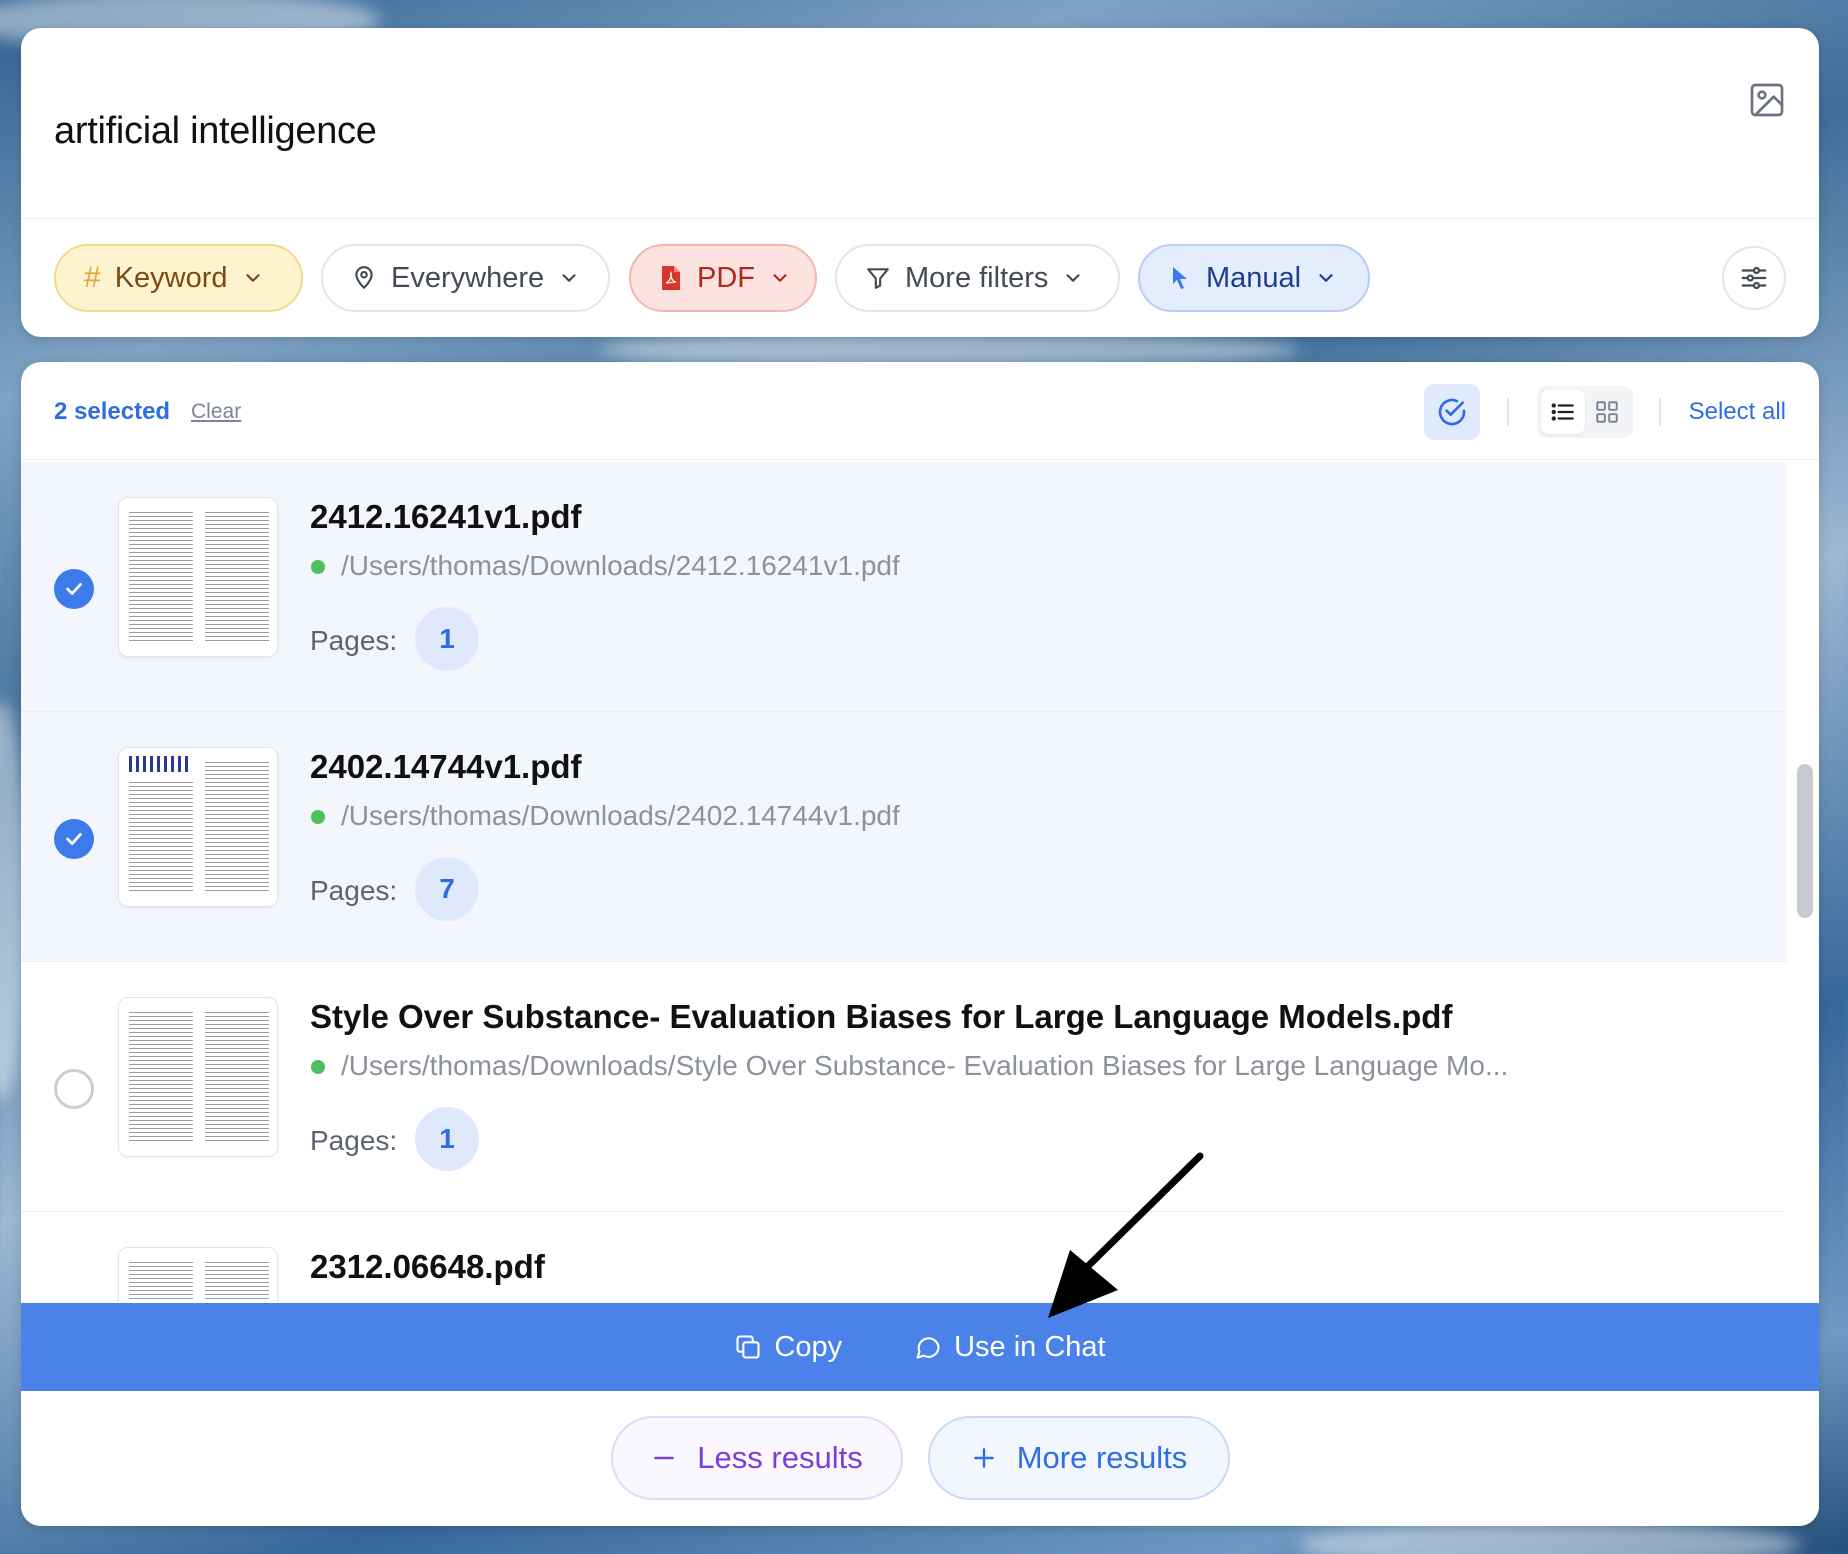  I want to click on file-type-filter-pill: PDF, so click(723, 278).